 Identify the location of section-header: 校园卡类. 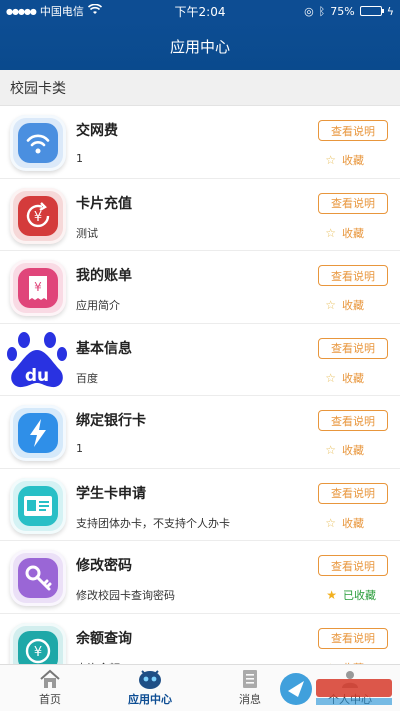
(200, 88).